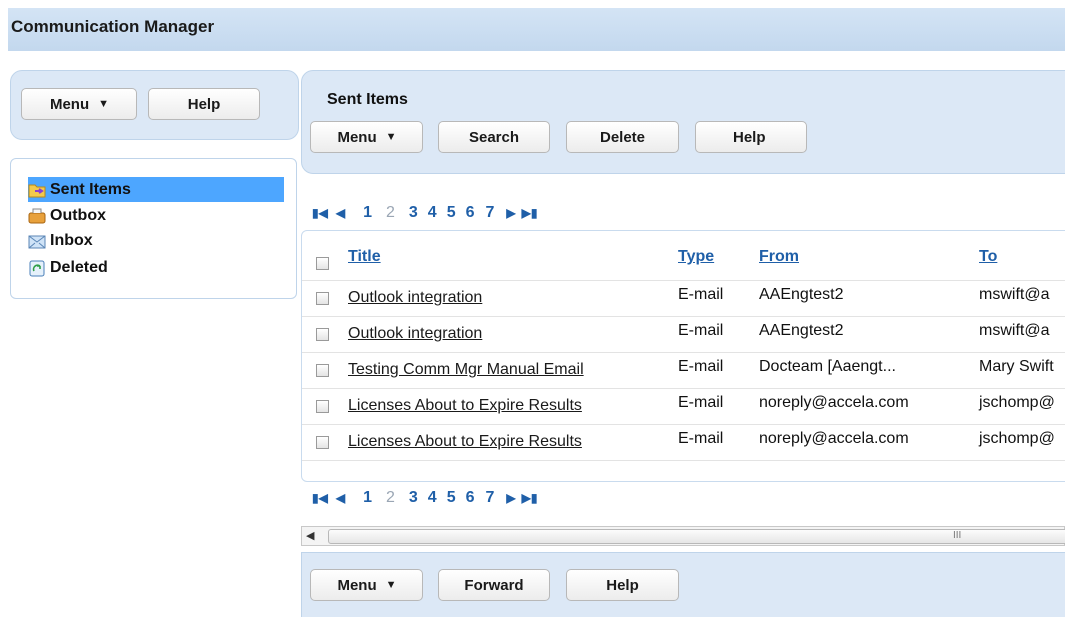 This screenshot has height=617, width=1065. I want to click on folder-outbox: Outbox, so click(67, 215).